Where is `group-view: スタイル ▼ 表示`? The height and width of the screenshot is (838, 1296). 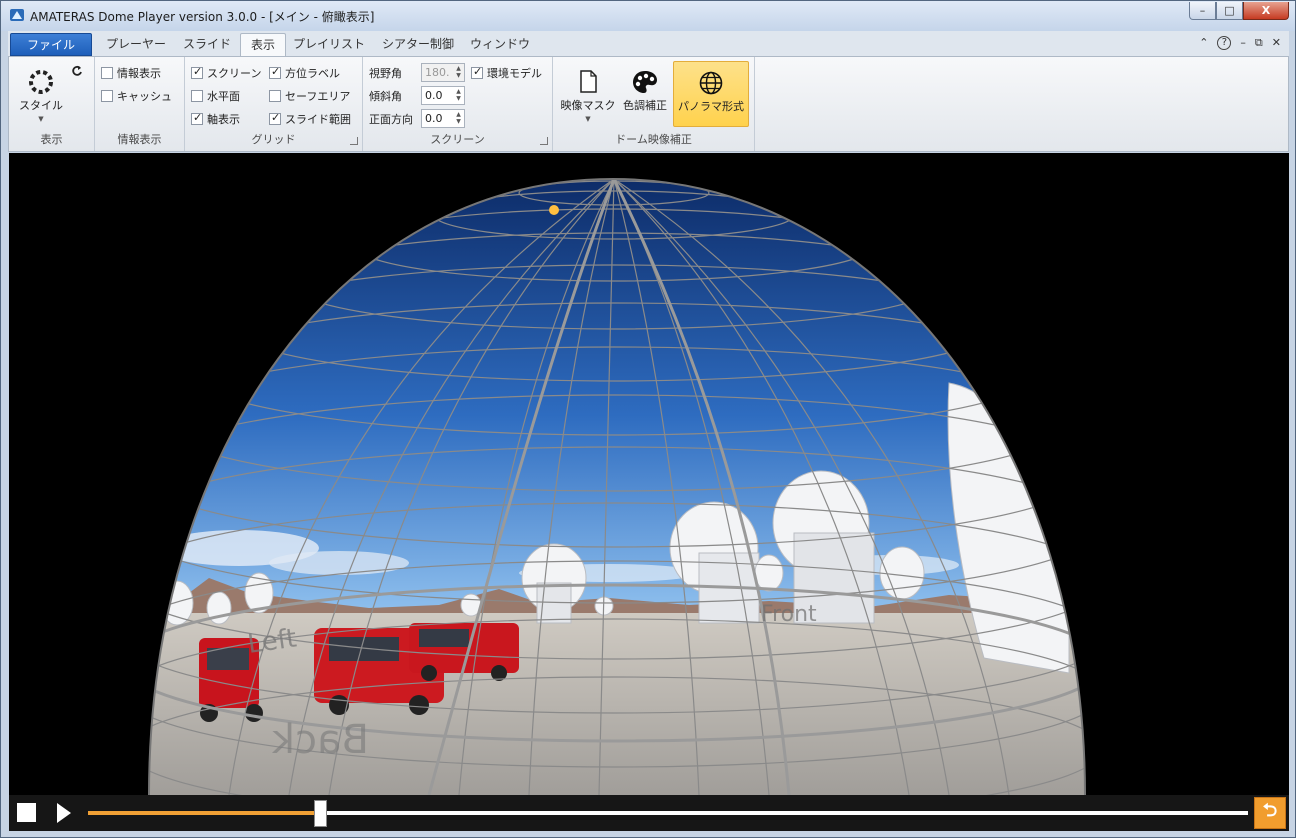
group-view: スタイル ▼ 表示 is located at coordinates (52, 104).